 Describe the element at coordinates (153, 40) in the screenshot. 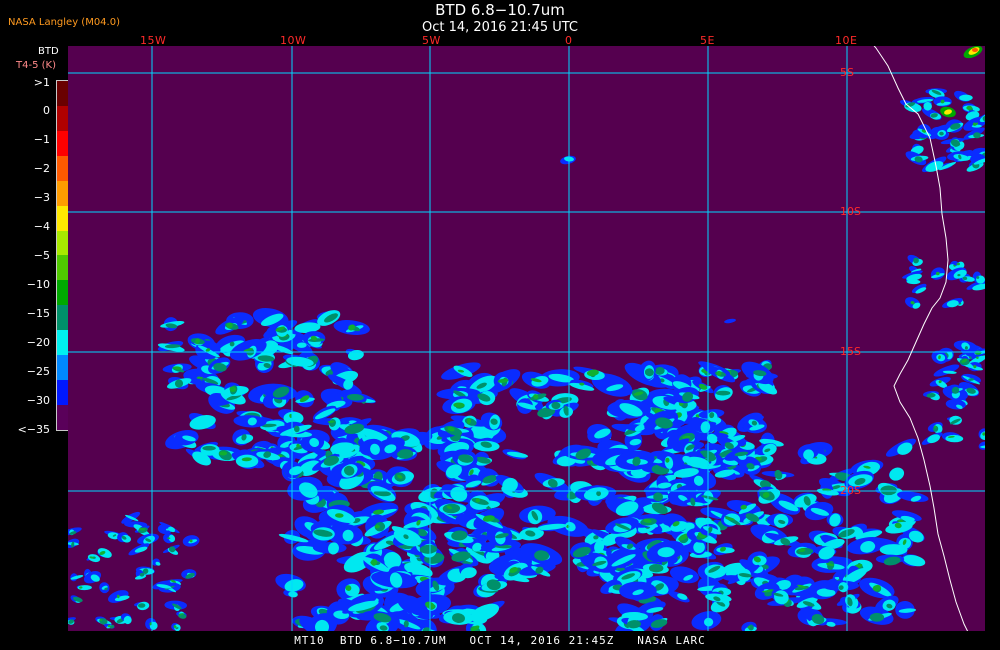

I see `longitude-label: 15W` at that location.